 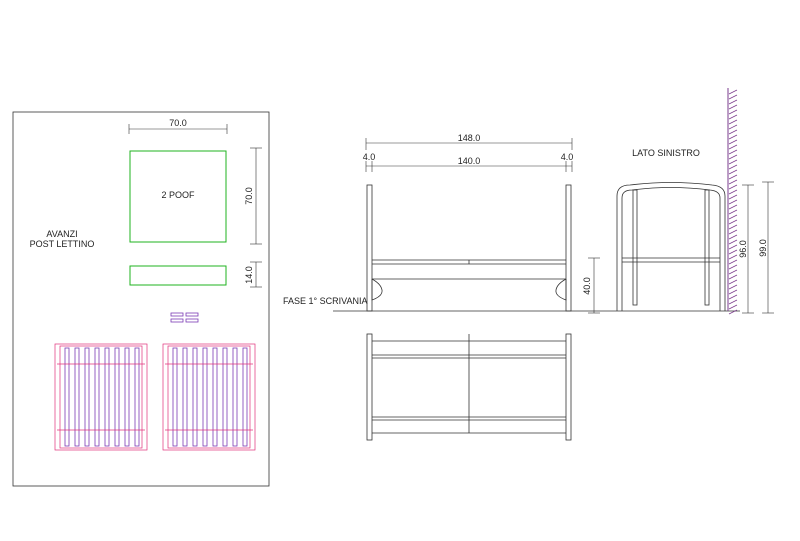 I want to click on inner-width-label: 140.0, so click(x=469, y=161).